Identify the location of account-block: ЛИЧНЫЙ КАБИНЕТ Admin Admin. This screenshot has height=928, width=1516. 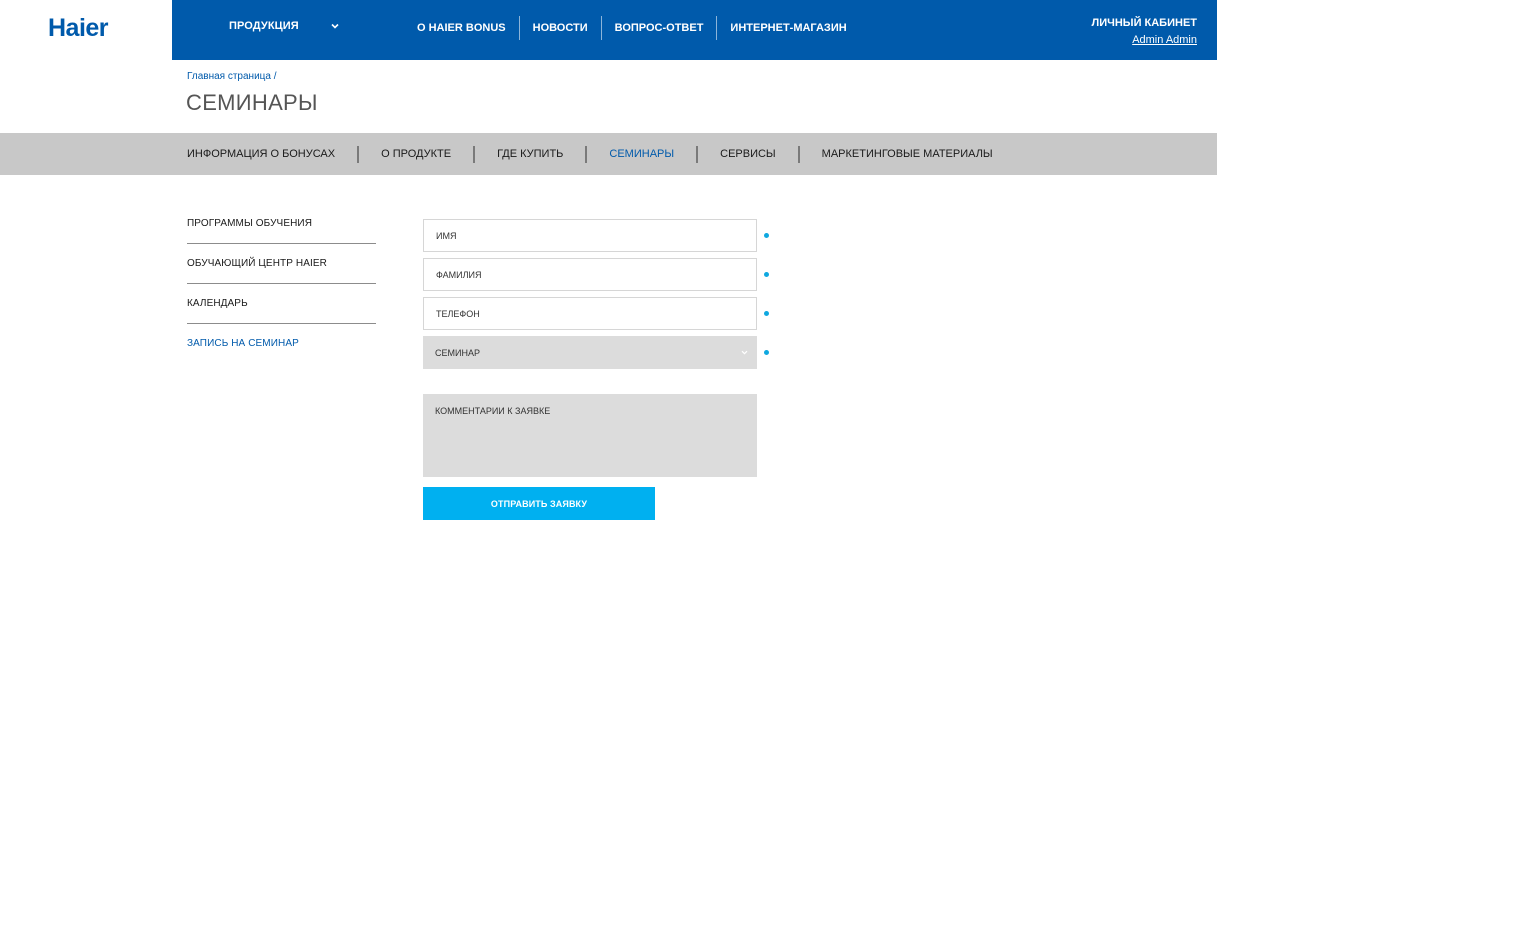
(1145, 32).